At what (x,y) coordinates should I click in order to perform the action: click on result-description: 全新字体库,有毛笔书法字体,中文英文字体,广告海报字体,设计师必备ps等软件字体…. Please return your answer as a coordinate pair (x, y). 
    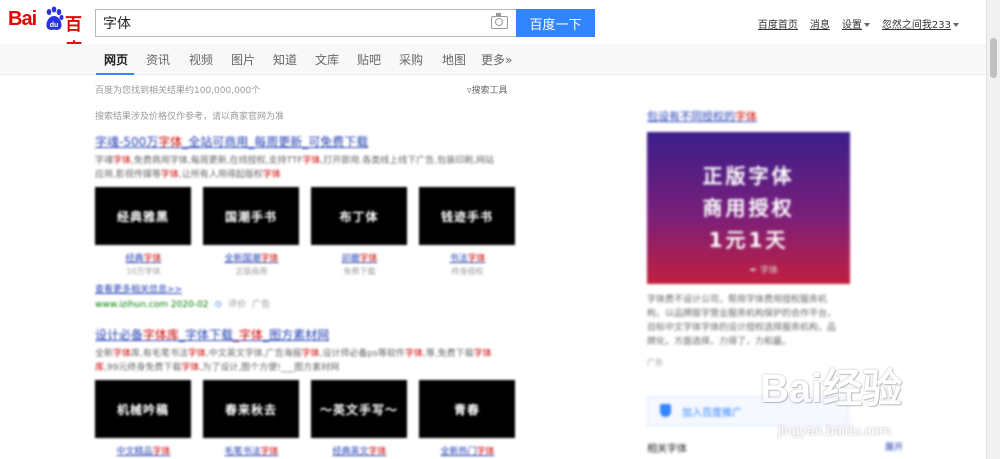
    Looking at the image, I should click on (295, 361).